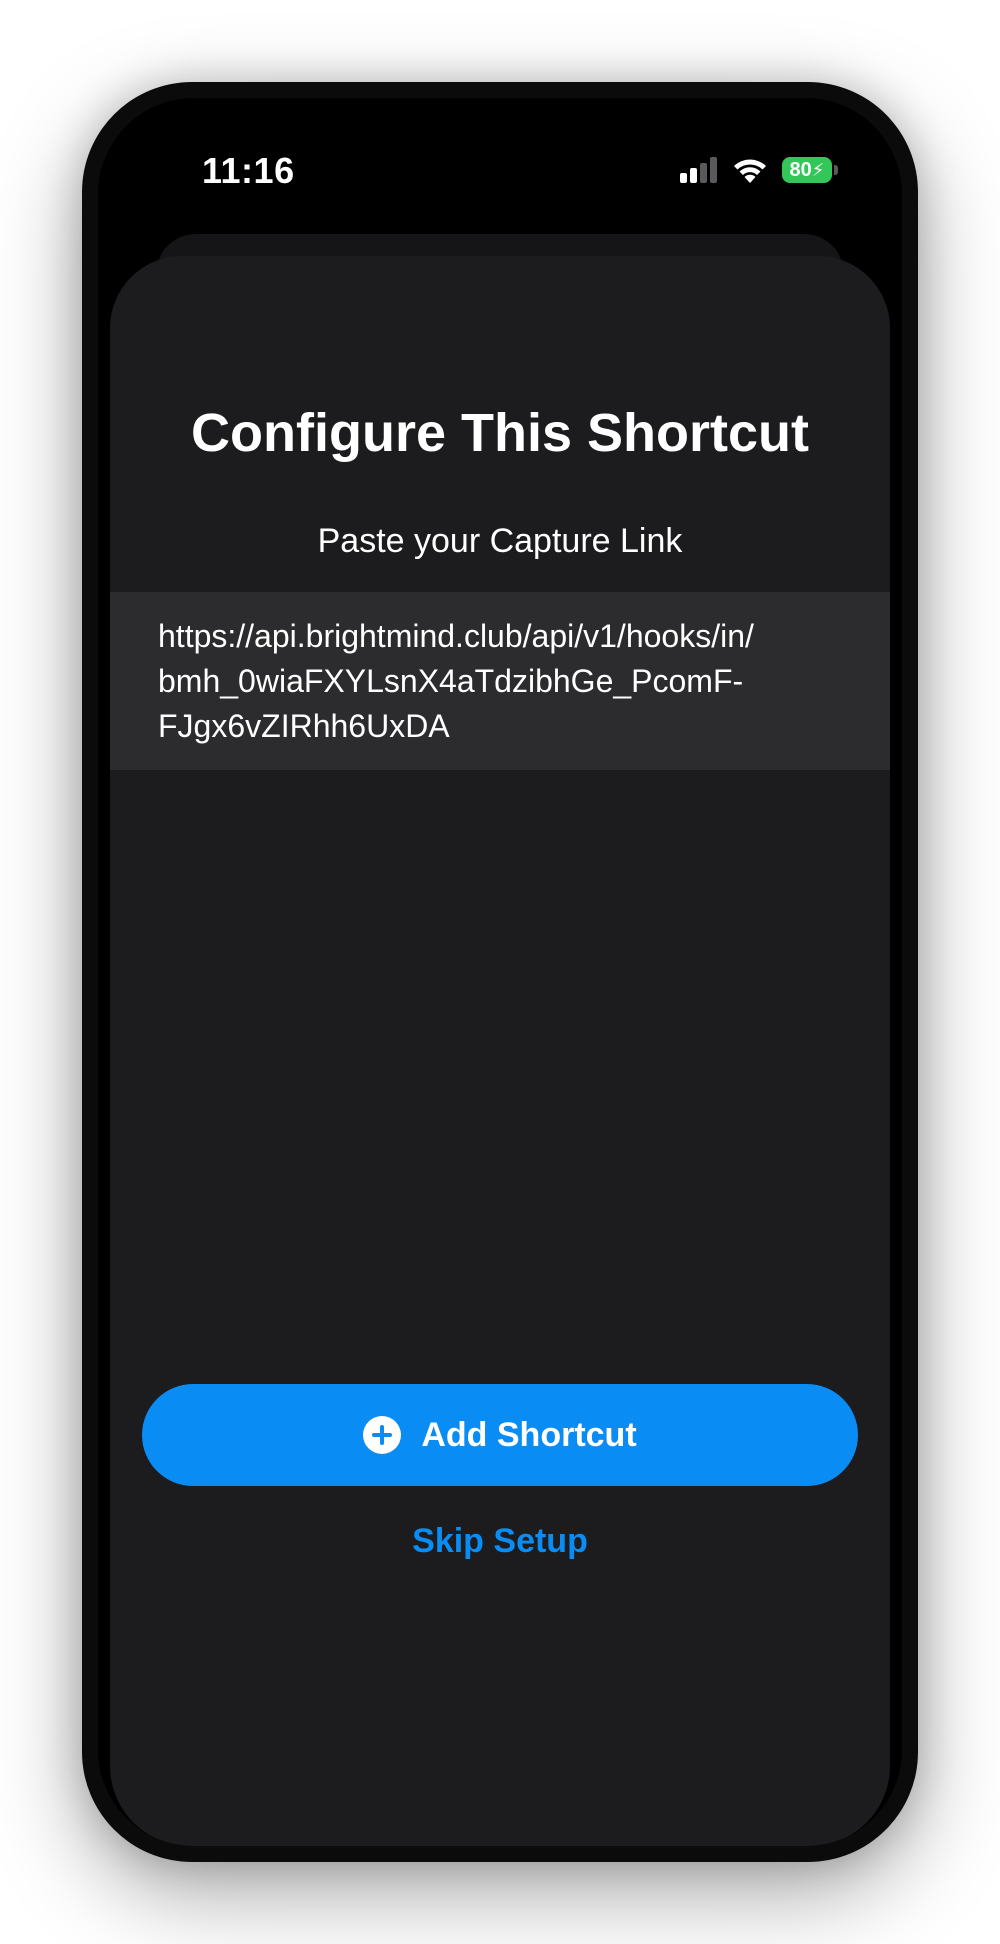  What do you see at coordinates (248, 170) in the screenshot?
I see `status-time: 11:16` at bounding box center [248, 170].